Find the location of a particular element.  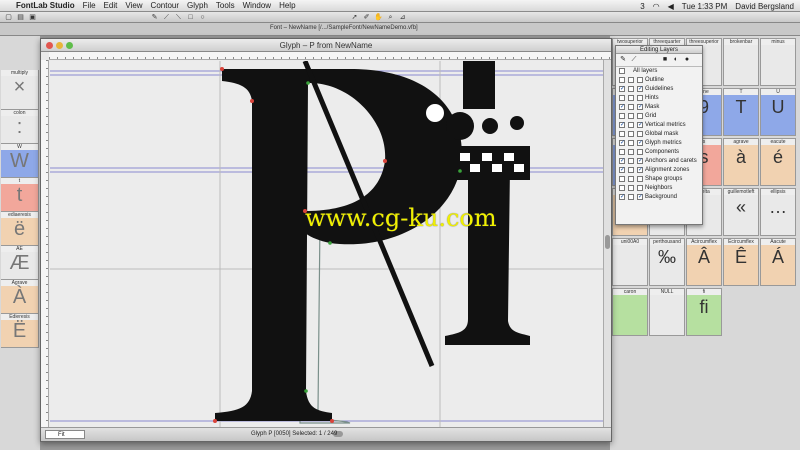

pointer-tool-icon: ➚ is located at coordinates (354, 17).